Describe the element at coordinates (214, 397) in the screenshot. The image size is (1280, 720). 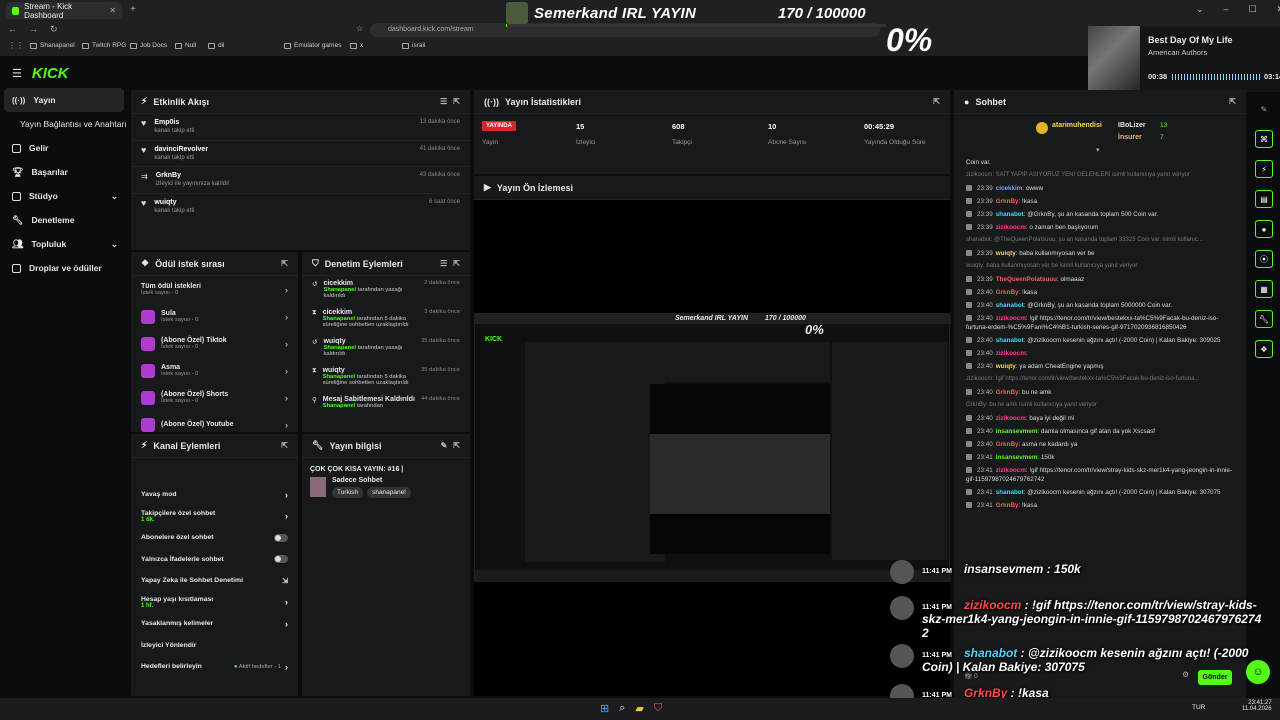
I see `reward-item: (Abone Özel) Shorts İstek sayısı - 0 ›` at that location.